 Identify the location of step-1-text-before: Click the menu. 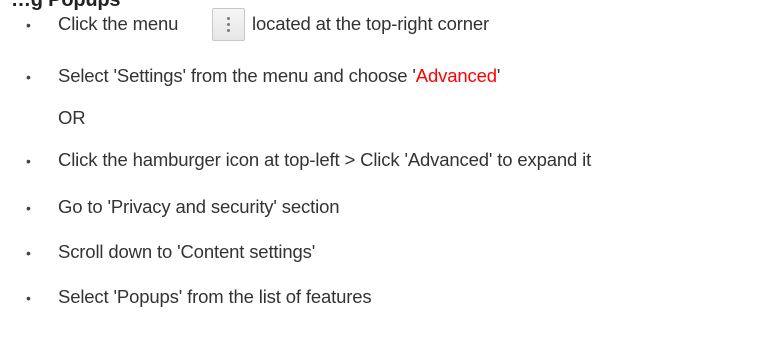
(118, 23).